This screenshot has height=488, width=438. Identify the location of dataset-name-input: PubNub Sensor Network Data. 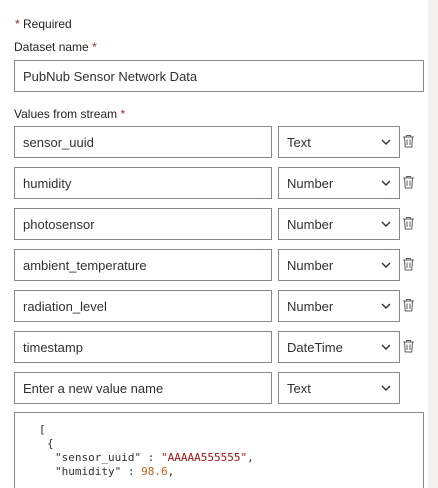
(219, 76).